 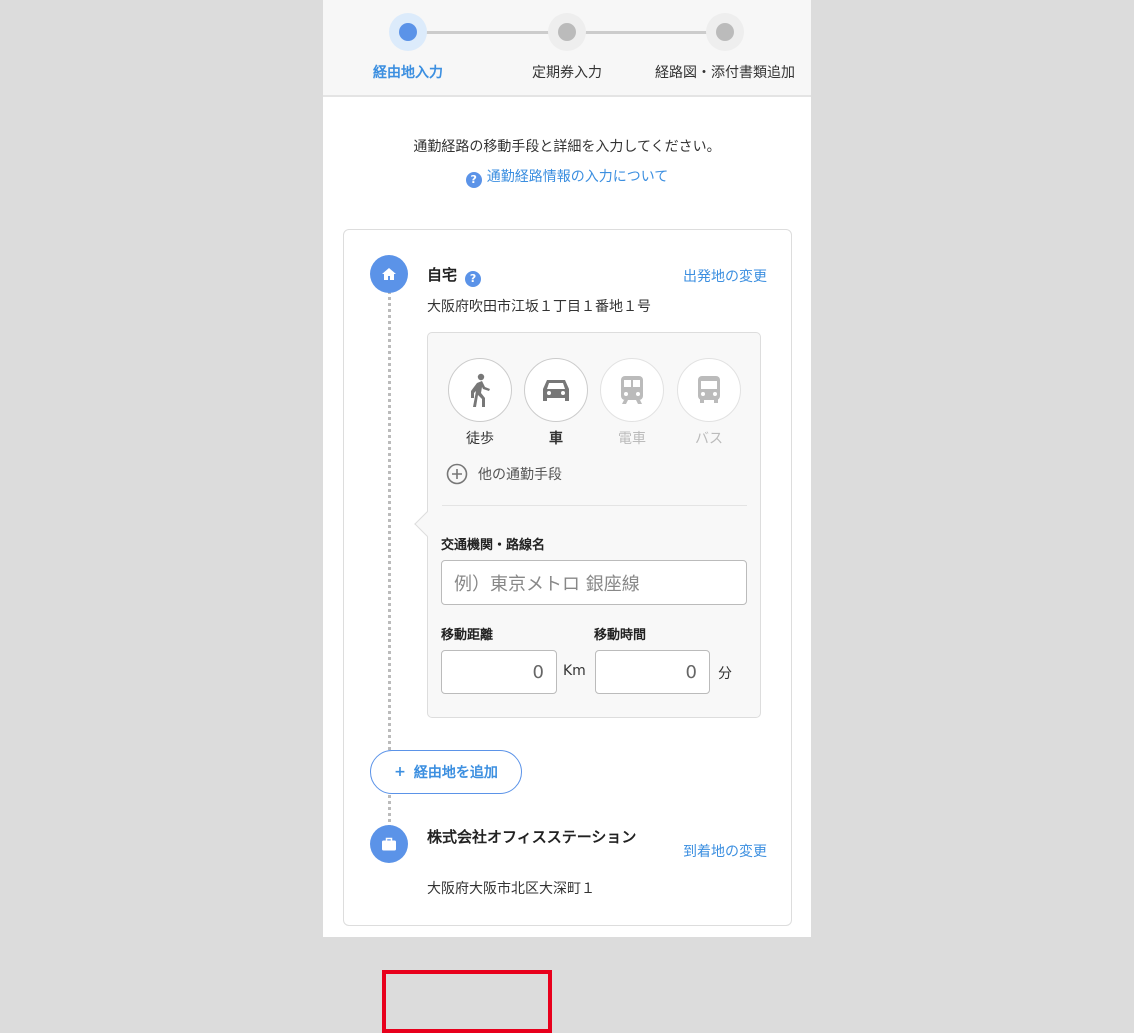 I want to click on step-3-marker, so click(x=725, y=32).